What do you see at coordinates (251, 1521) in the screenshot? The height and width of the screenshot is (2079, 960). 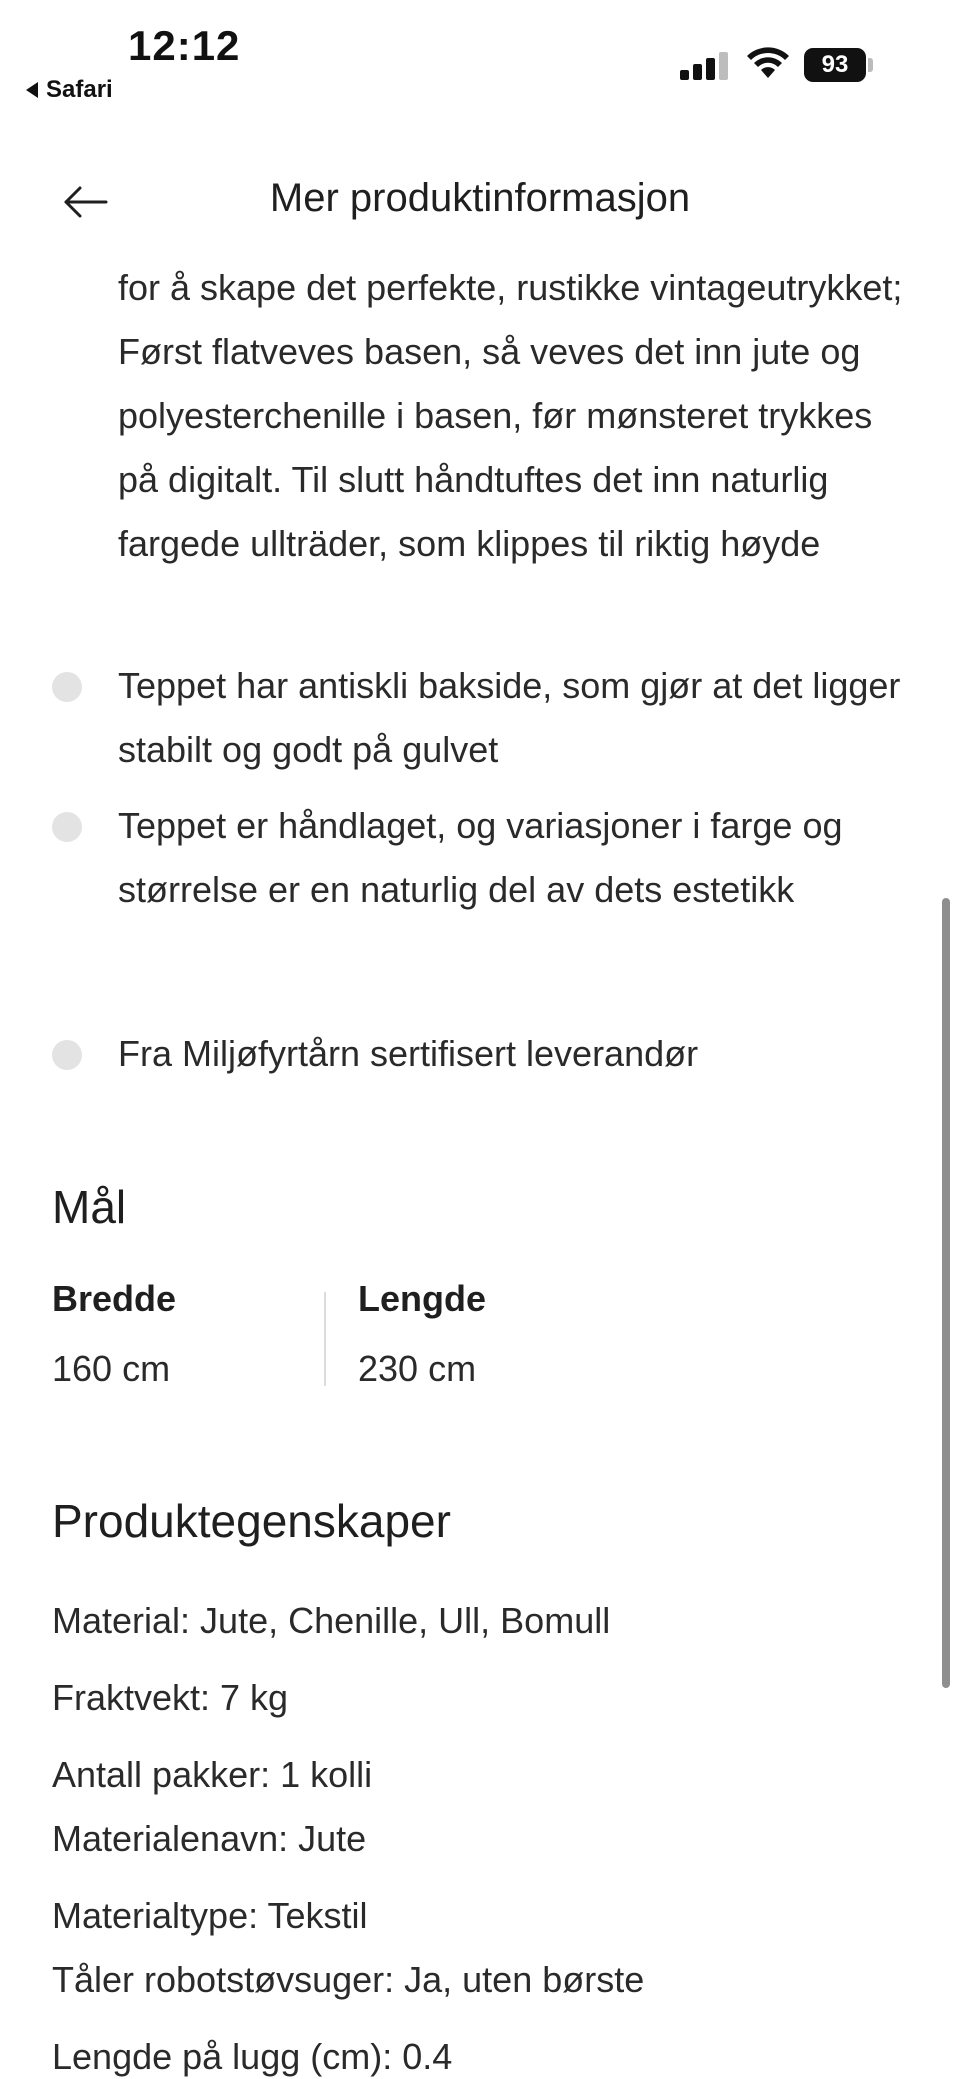 I see `properties-title: Produktegenskaper` at bounding box center [251, 1521].